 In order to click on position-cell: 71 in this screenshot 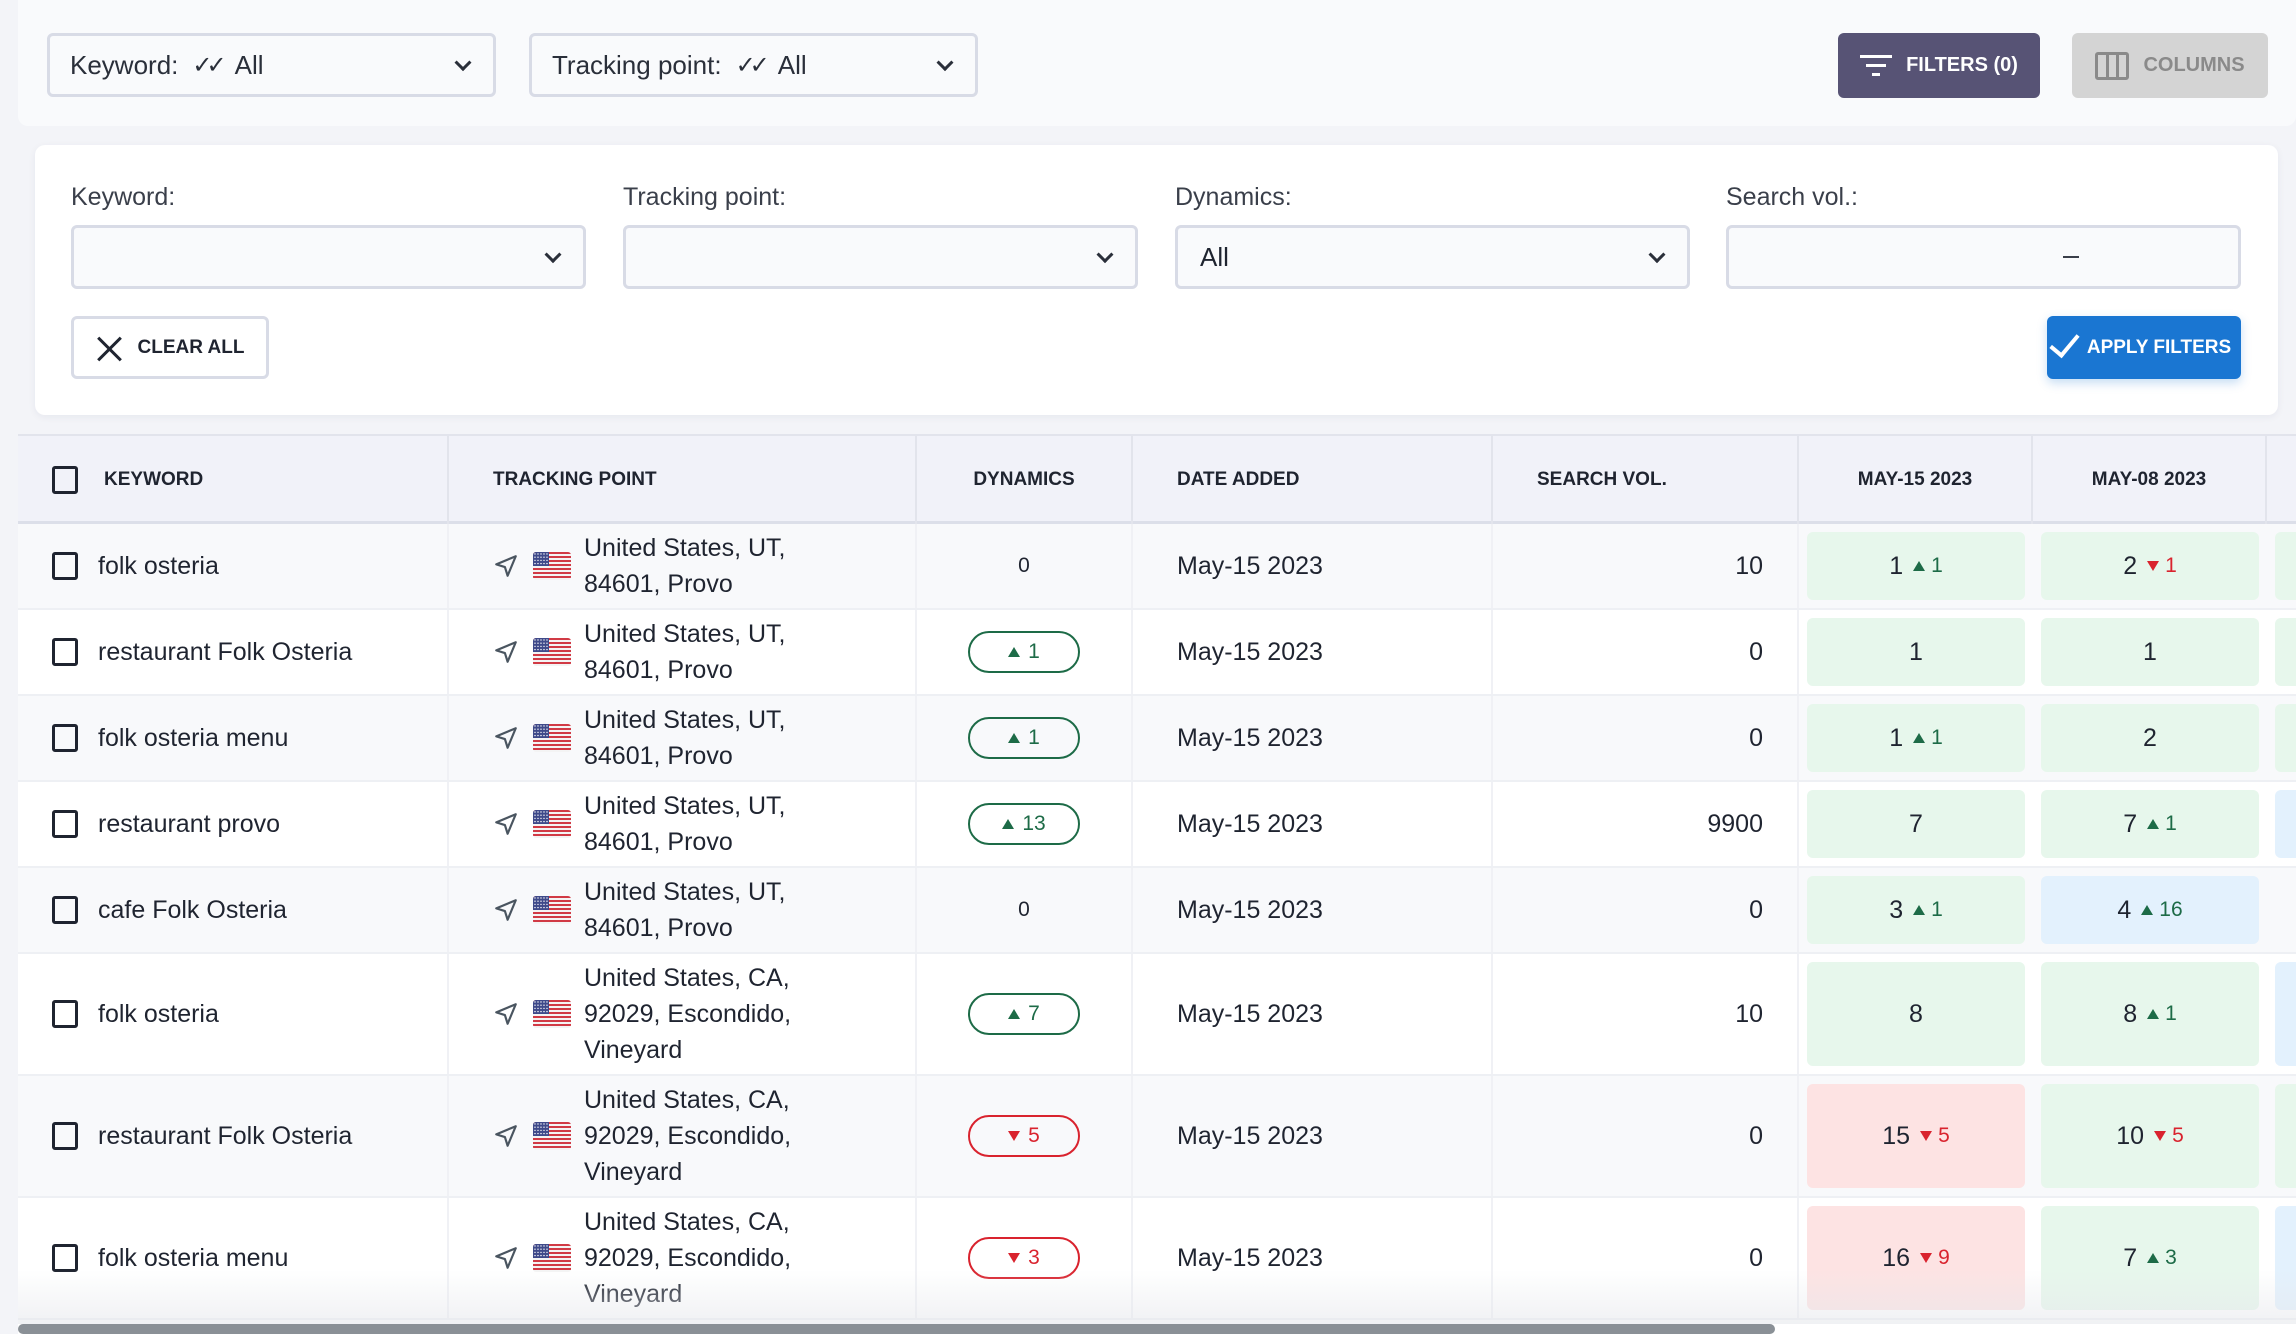, I will do `click(2150, 824)`.